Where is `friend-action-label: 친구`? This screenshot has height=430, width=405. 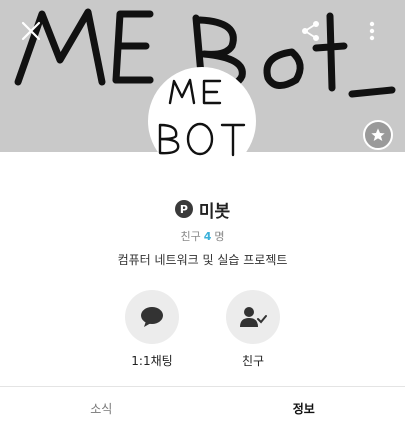
friend-action-label: 친구 is located at coordinates (253, 361).